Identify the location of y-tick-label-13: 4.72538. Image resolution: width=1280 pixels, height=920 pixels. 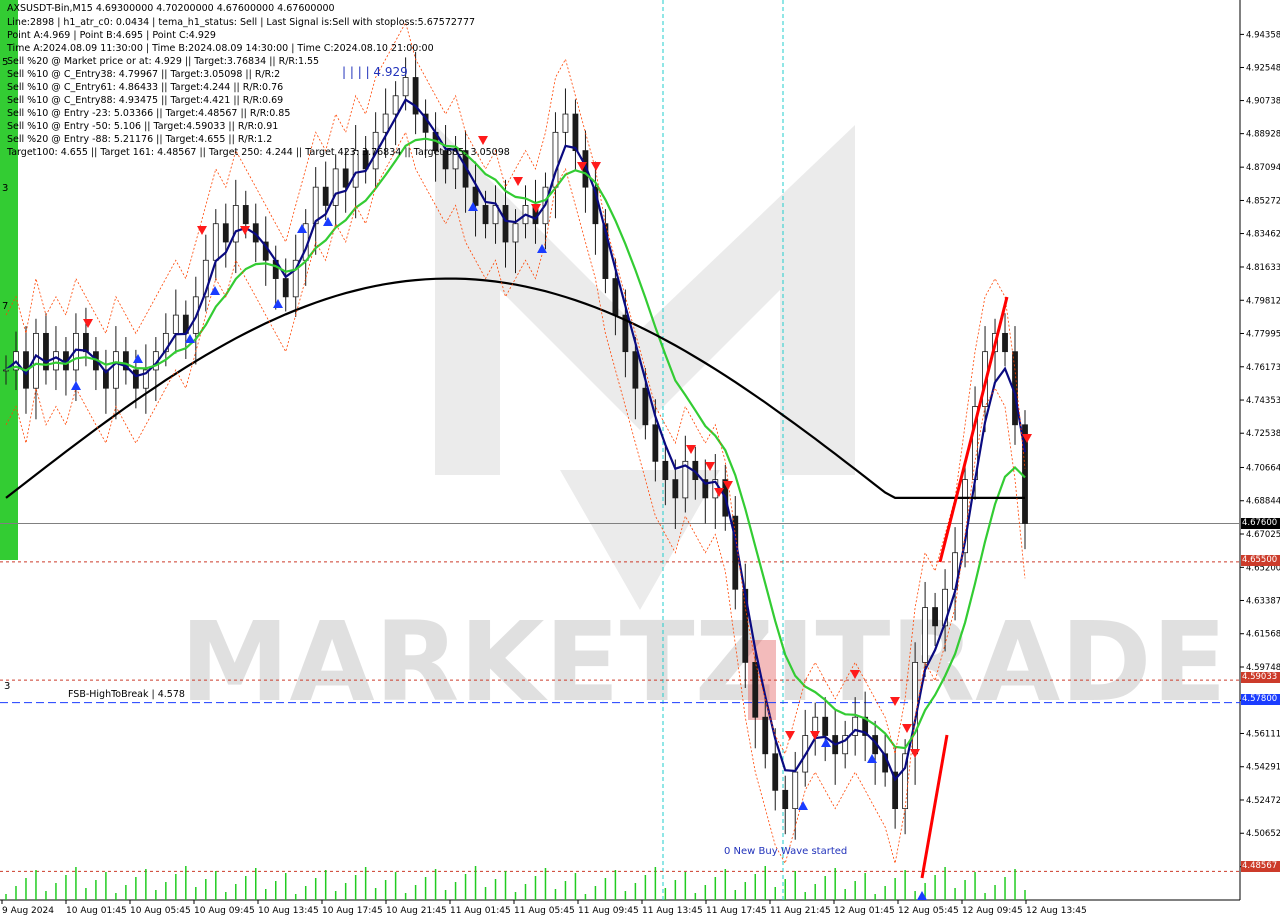
(1263, 434).